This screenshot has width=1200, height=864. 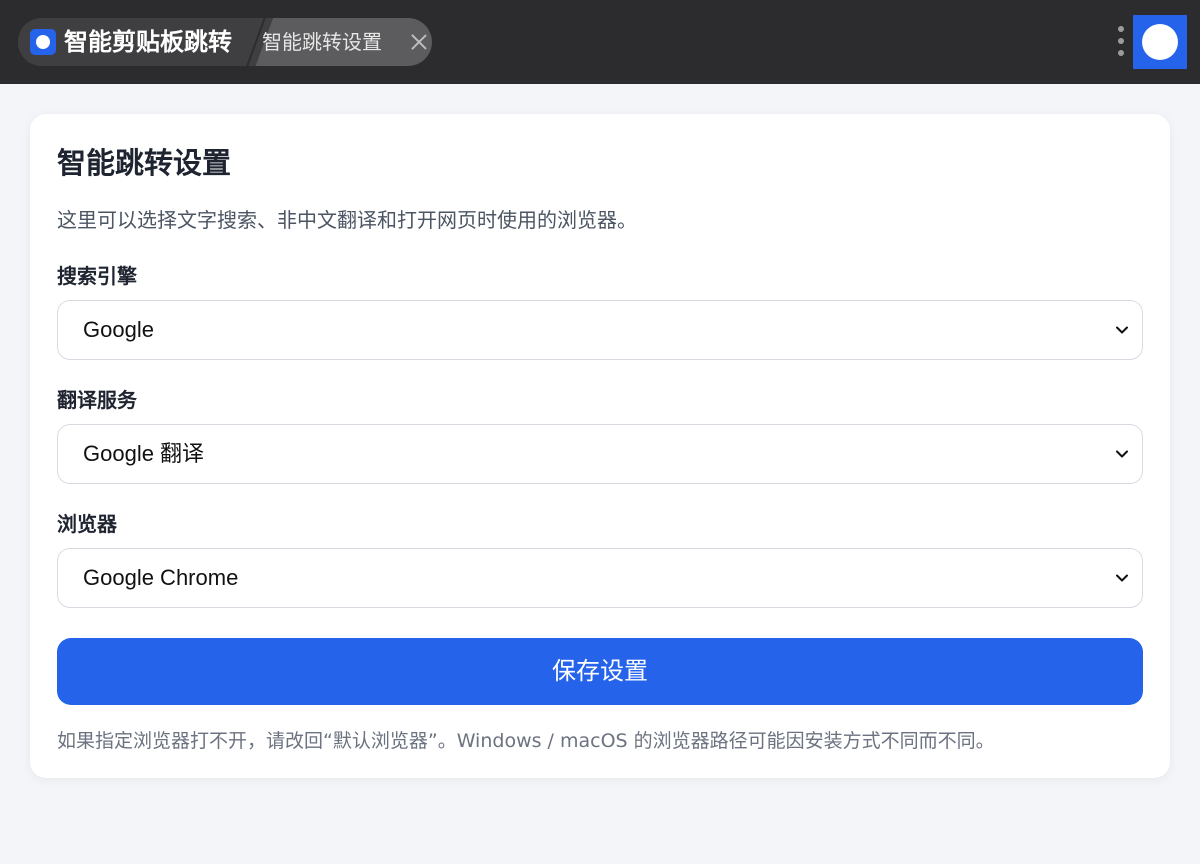 What do you see at coordinates (148, 42) in the screenshot?
I see `app-title: 智能剪贴板跳转` at bounding box center [148, 42].